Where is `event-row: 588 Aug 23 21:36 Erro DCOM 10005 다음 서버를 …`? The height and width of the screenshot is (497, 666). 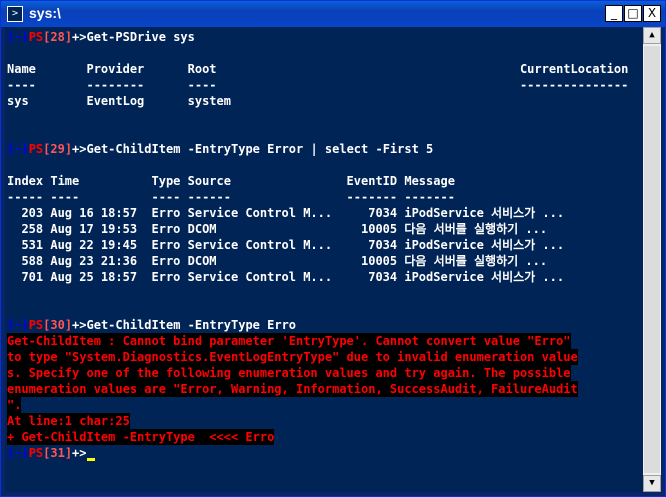
event-row: 588 Aug 23 21:36 Erro DCOM 10005 다음 서버를 … is located at coordinates (277, 261).